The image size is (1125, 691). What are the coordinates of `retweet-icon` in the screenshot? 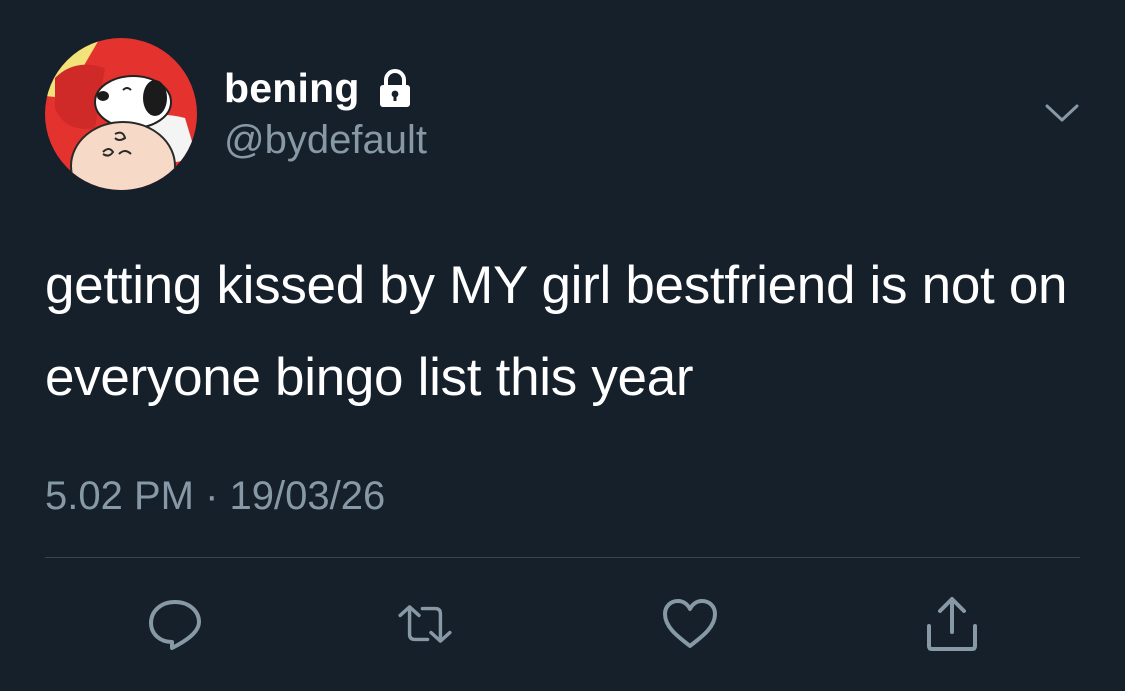 It's located at (425, 624).